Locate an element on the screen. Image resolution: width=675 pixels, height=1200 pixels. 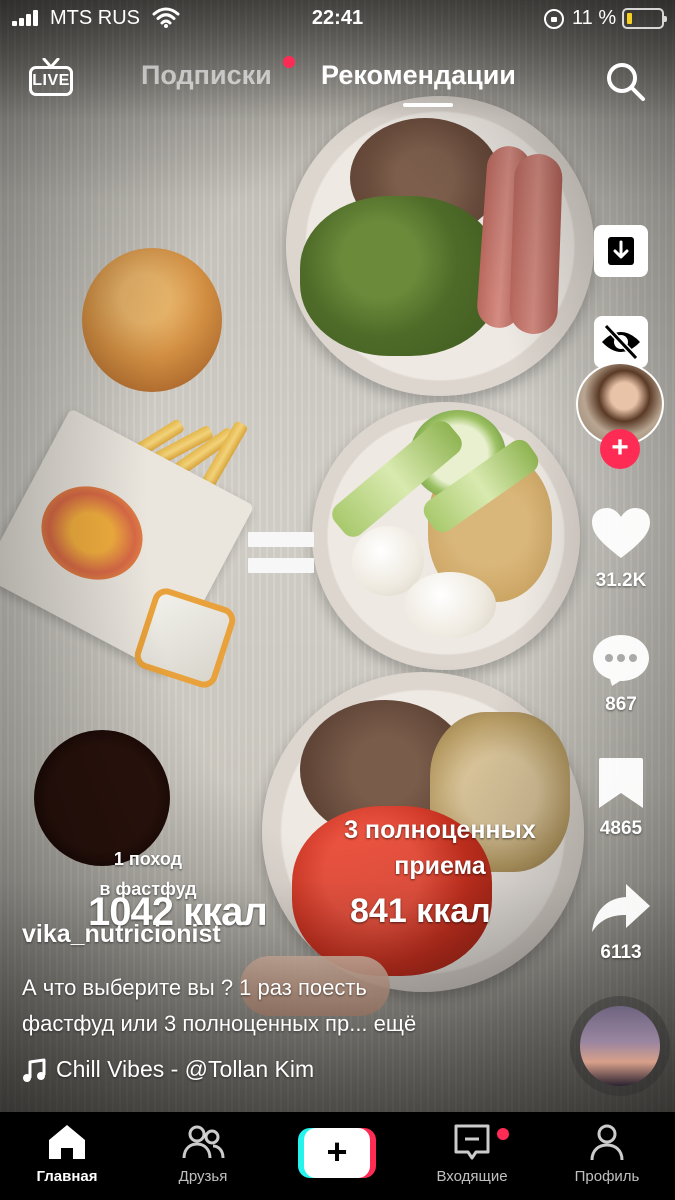
active-tab-indicator is located at coordinates (428, 105).